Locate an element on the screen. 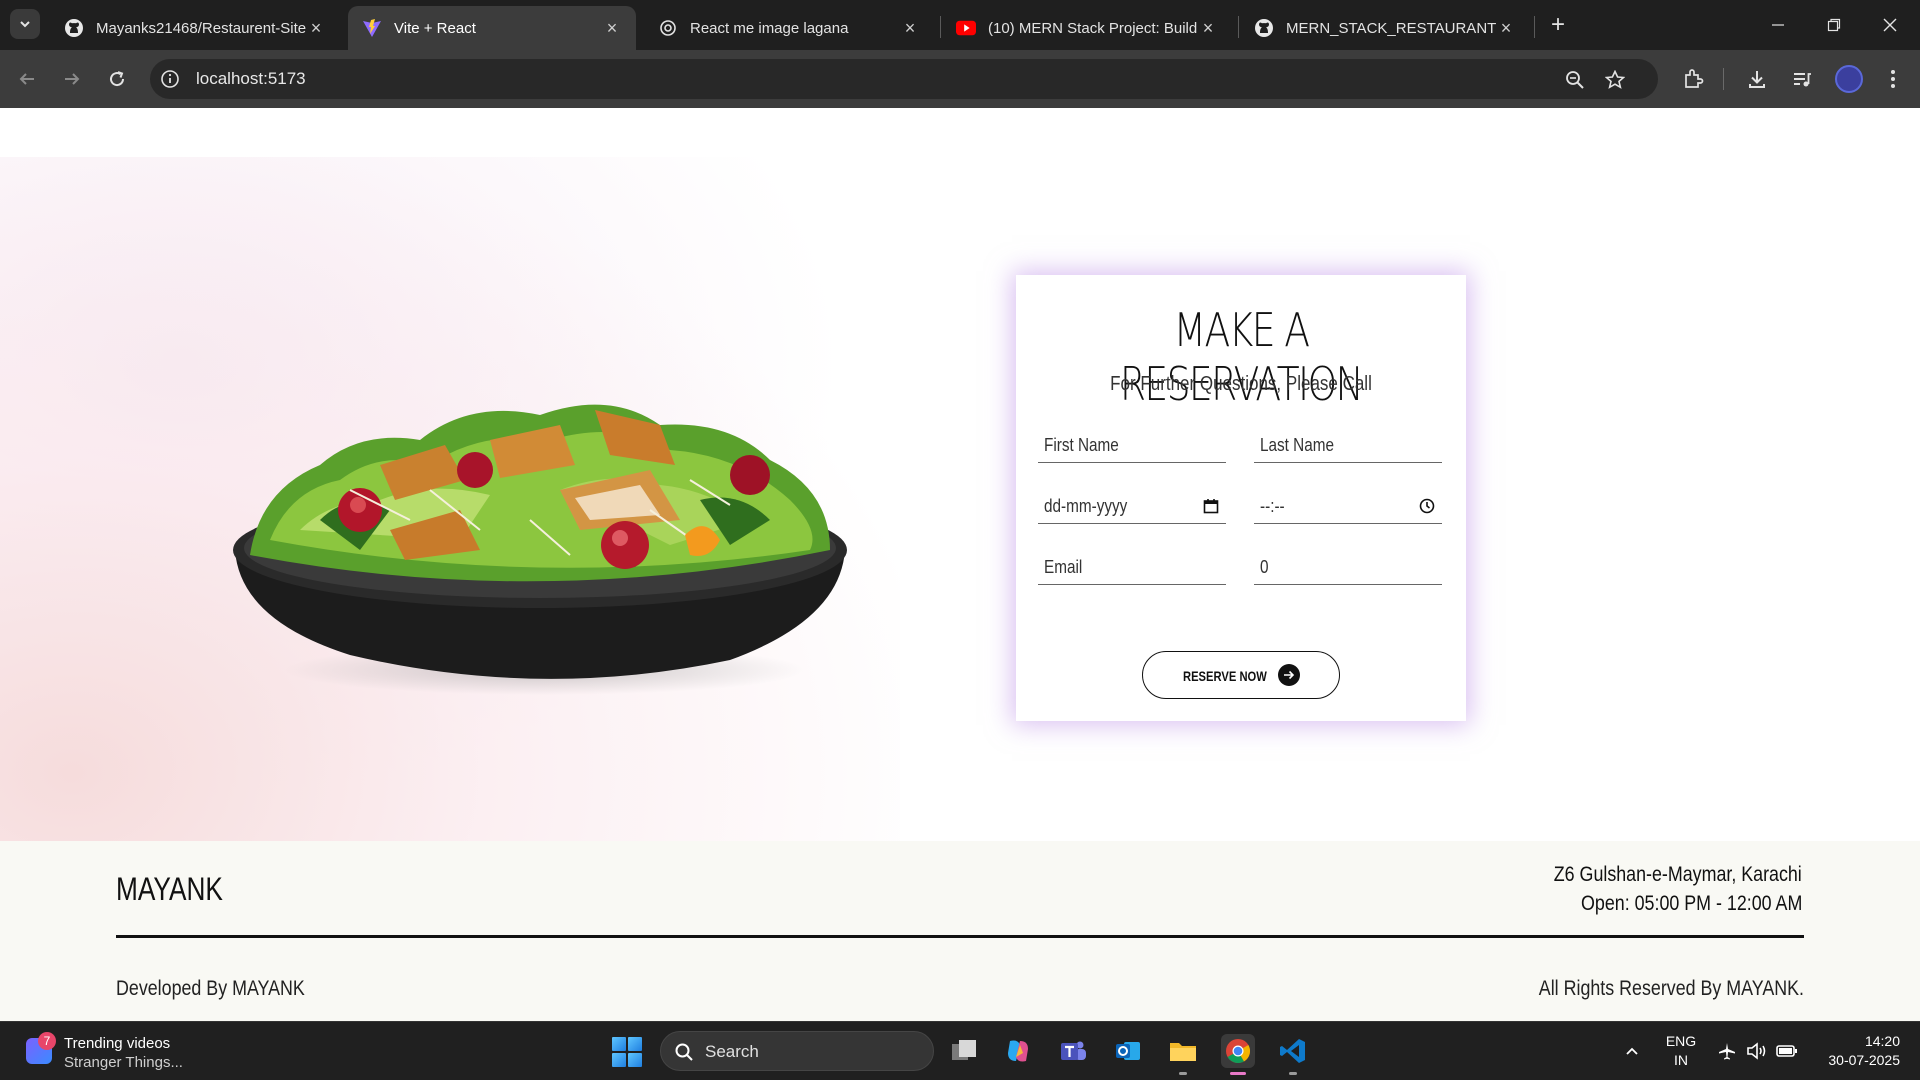  tab-react-me-image: React me image lagana × is located at coordinates (789, 28).